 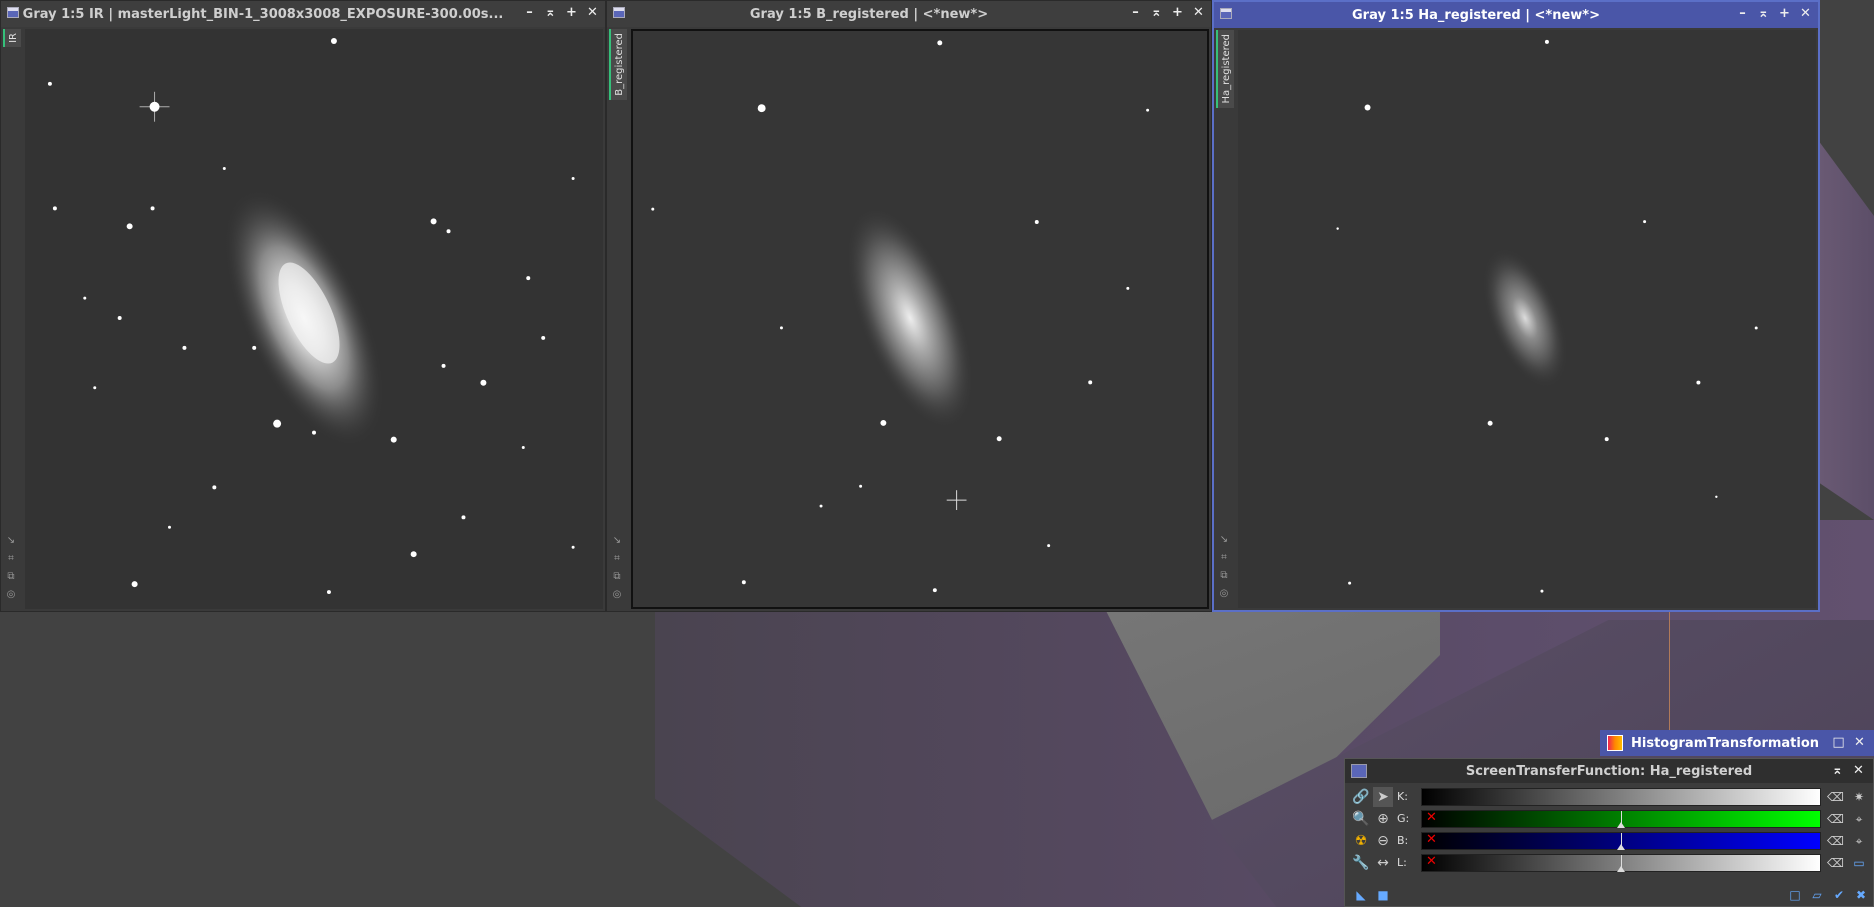 What do you see at coordinates (12, 319) in the screenshot?
I see `view-side-strip: IR ↘ ⌗ ⧉ ◎` at bounding box center [12, 319].